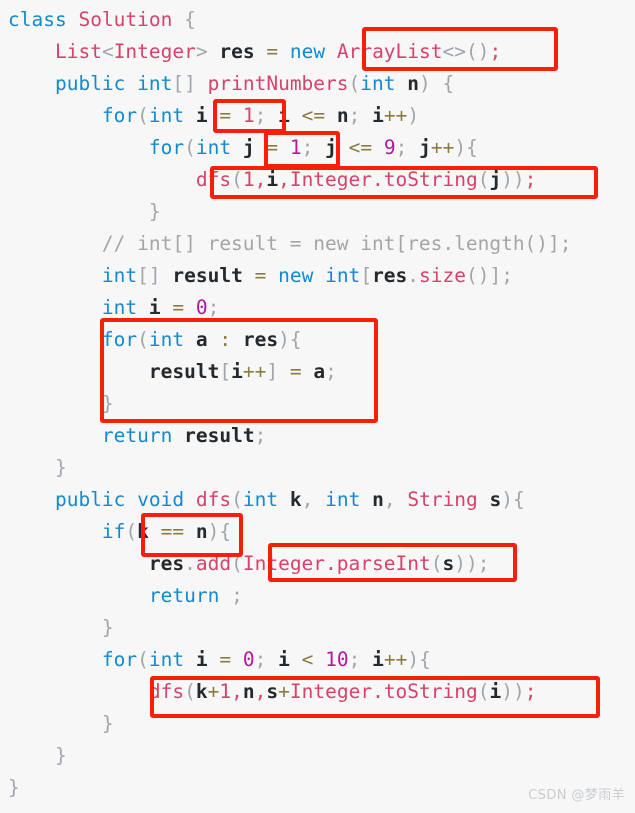 This screenshot has width=635, height=813. What do you see at coordinates (313, 147) in the screenshot?
I see `code-line-5: for(int j = 1; j <= 9; j++){` at bounding box center [313, 147].